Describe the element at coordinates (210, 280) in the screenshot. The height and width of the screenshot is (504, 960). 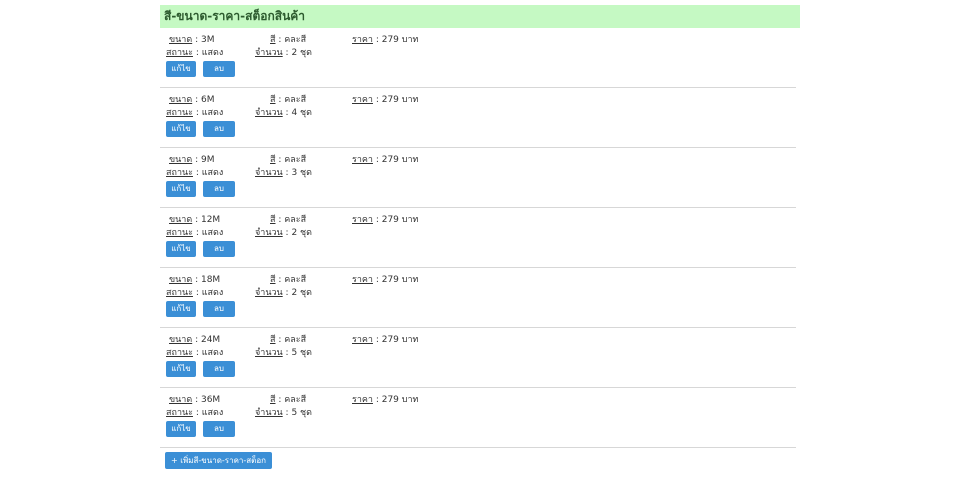
I see `size-value: 18M` at that location.